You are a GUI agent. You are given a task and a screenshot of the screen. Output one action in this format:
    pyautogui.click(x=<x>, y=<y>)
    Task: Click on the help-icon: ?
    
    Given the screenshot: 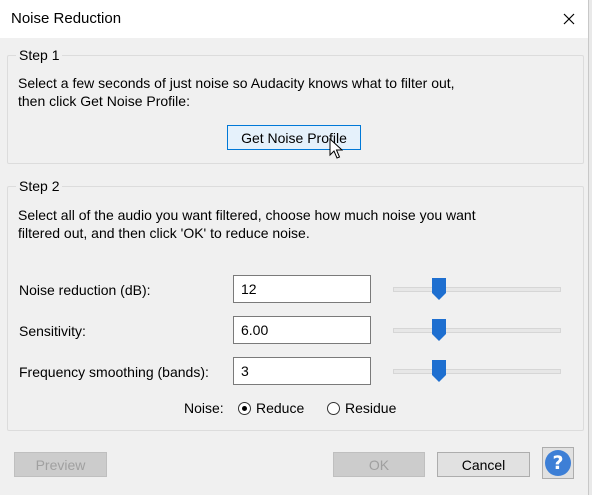 What is the action you would take?
    pyautogui.click(x=558, y=463)
    